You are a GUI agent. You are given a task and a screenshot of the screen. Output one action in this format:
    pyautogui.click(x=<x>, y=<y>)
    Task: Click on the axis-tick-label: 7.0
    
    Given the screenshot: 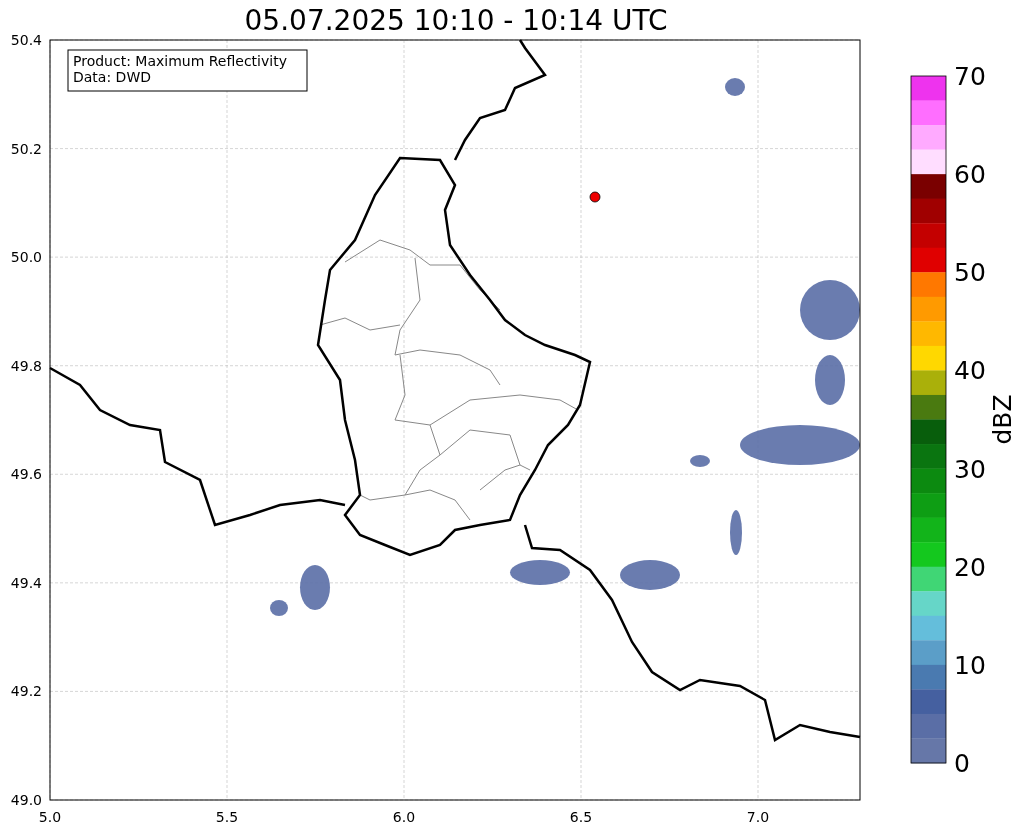 What is the action you would take?
    pyautogui.click(x=758, y=817)
    